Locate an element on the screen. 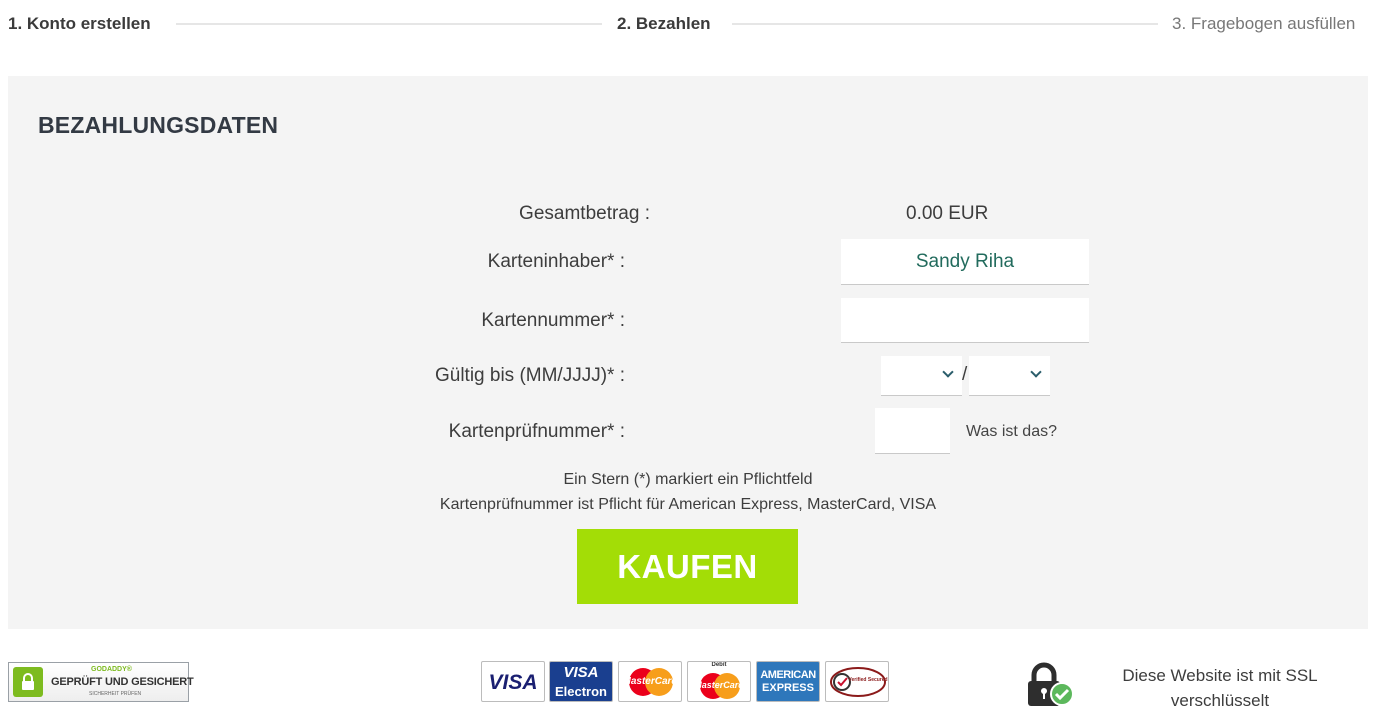  card-number-label: Kartennummer* : is located at coordinates (553, 320).